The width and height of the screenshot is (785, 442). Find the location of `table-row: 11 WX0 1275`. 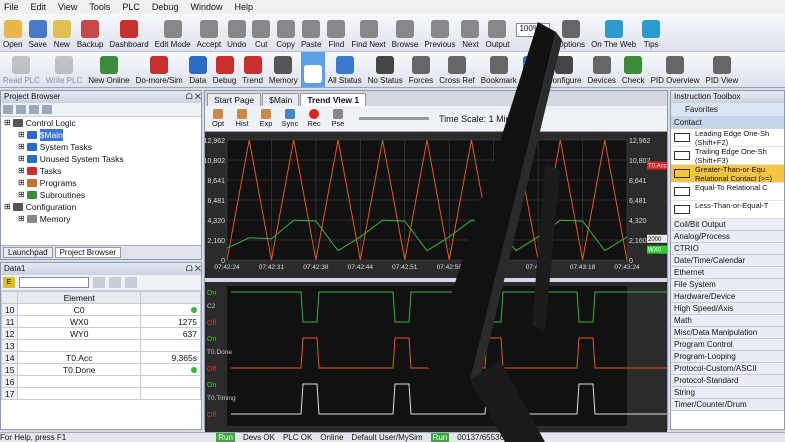

table-row: 11 WX0 1275 is located at coordinates (100, 321).